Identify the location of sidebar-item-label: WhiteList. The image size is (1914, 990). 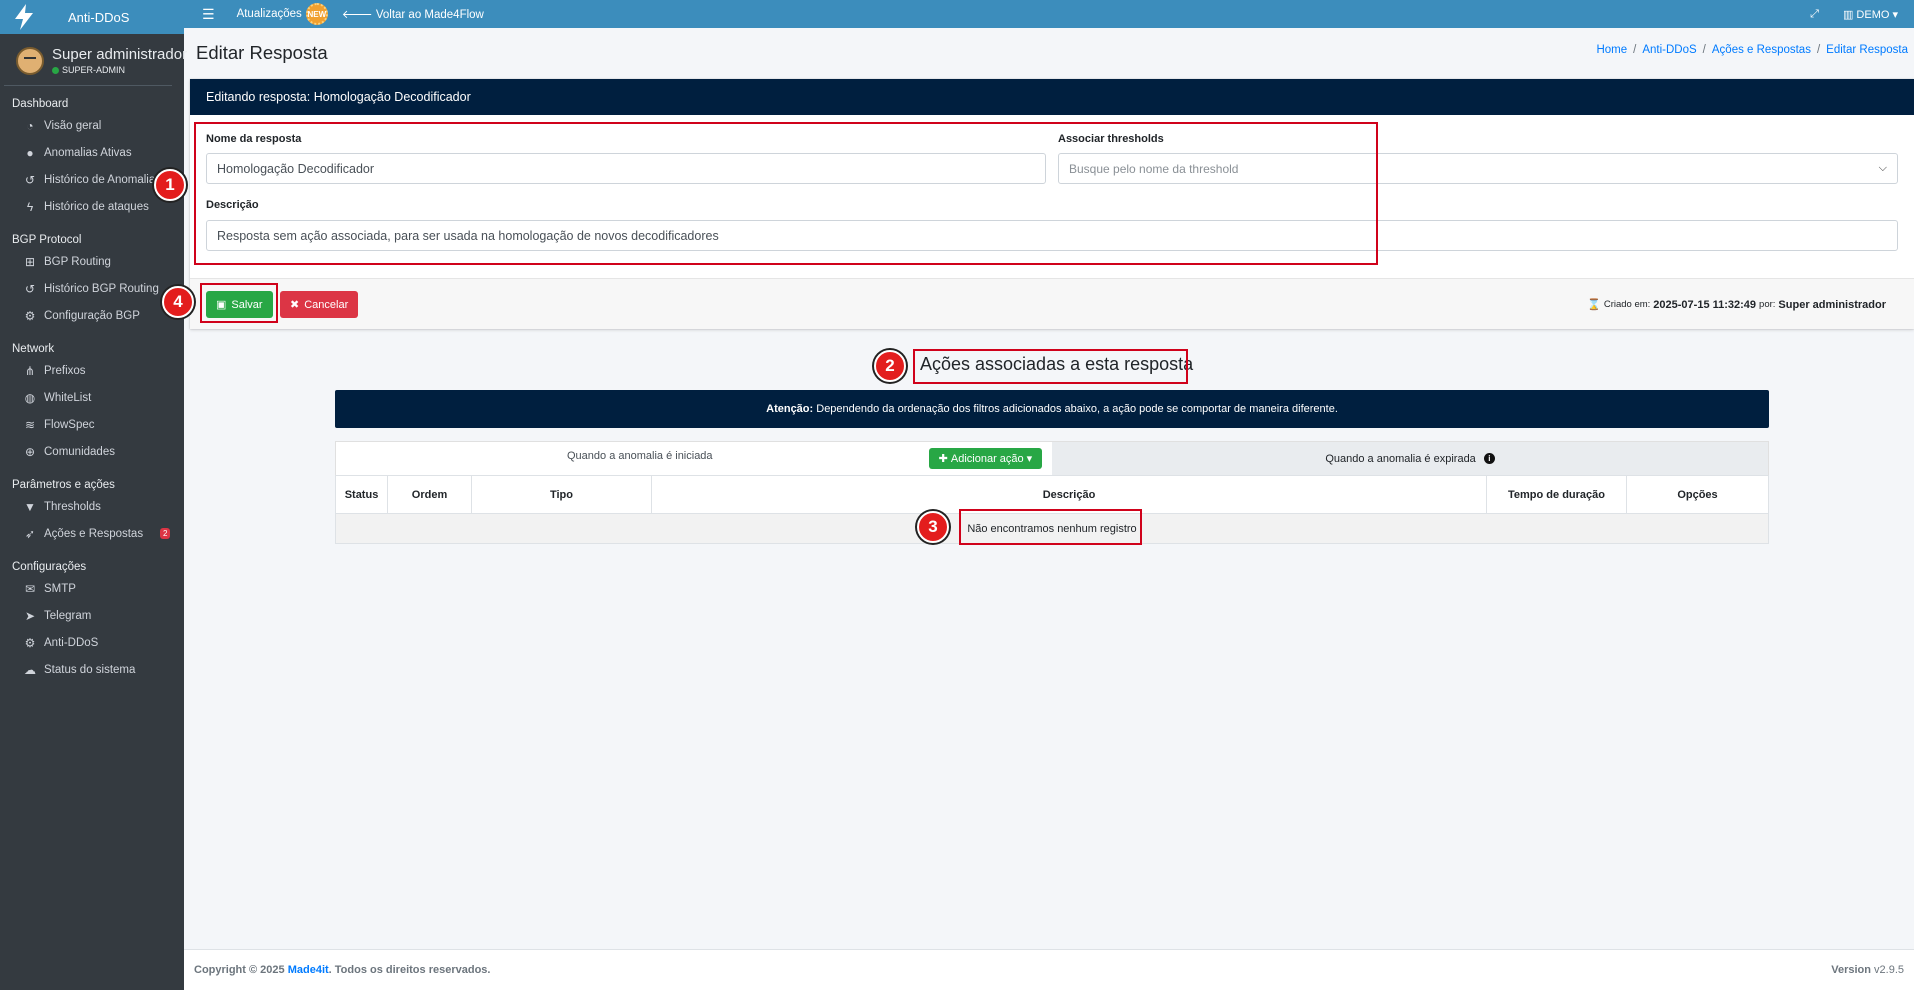
(68, 397).